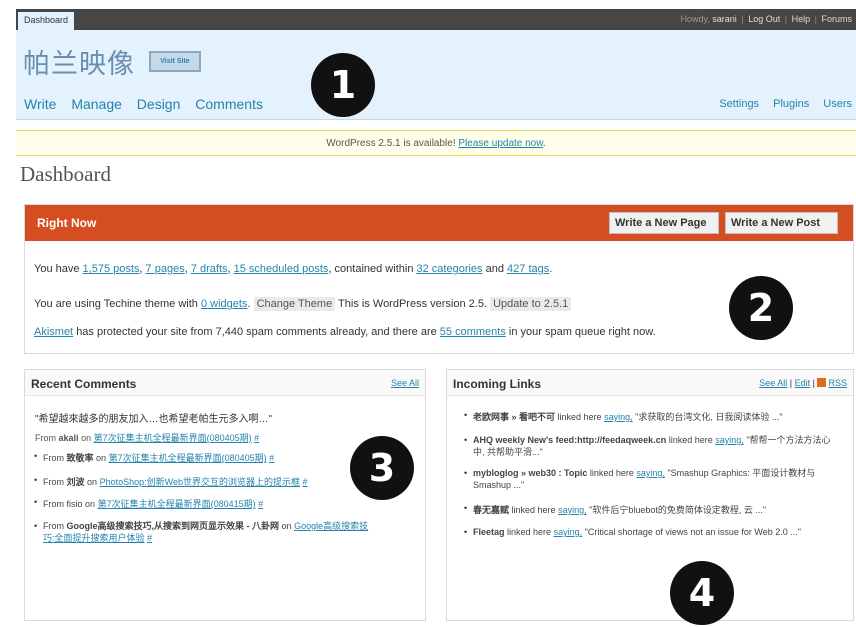  Describe the element at coordinates (343, 85) in the screenshot. I see `marker-1: 1` at that location.